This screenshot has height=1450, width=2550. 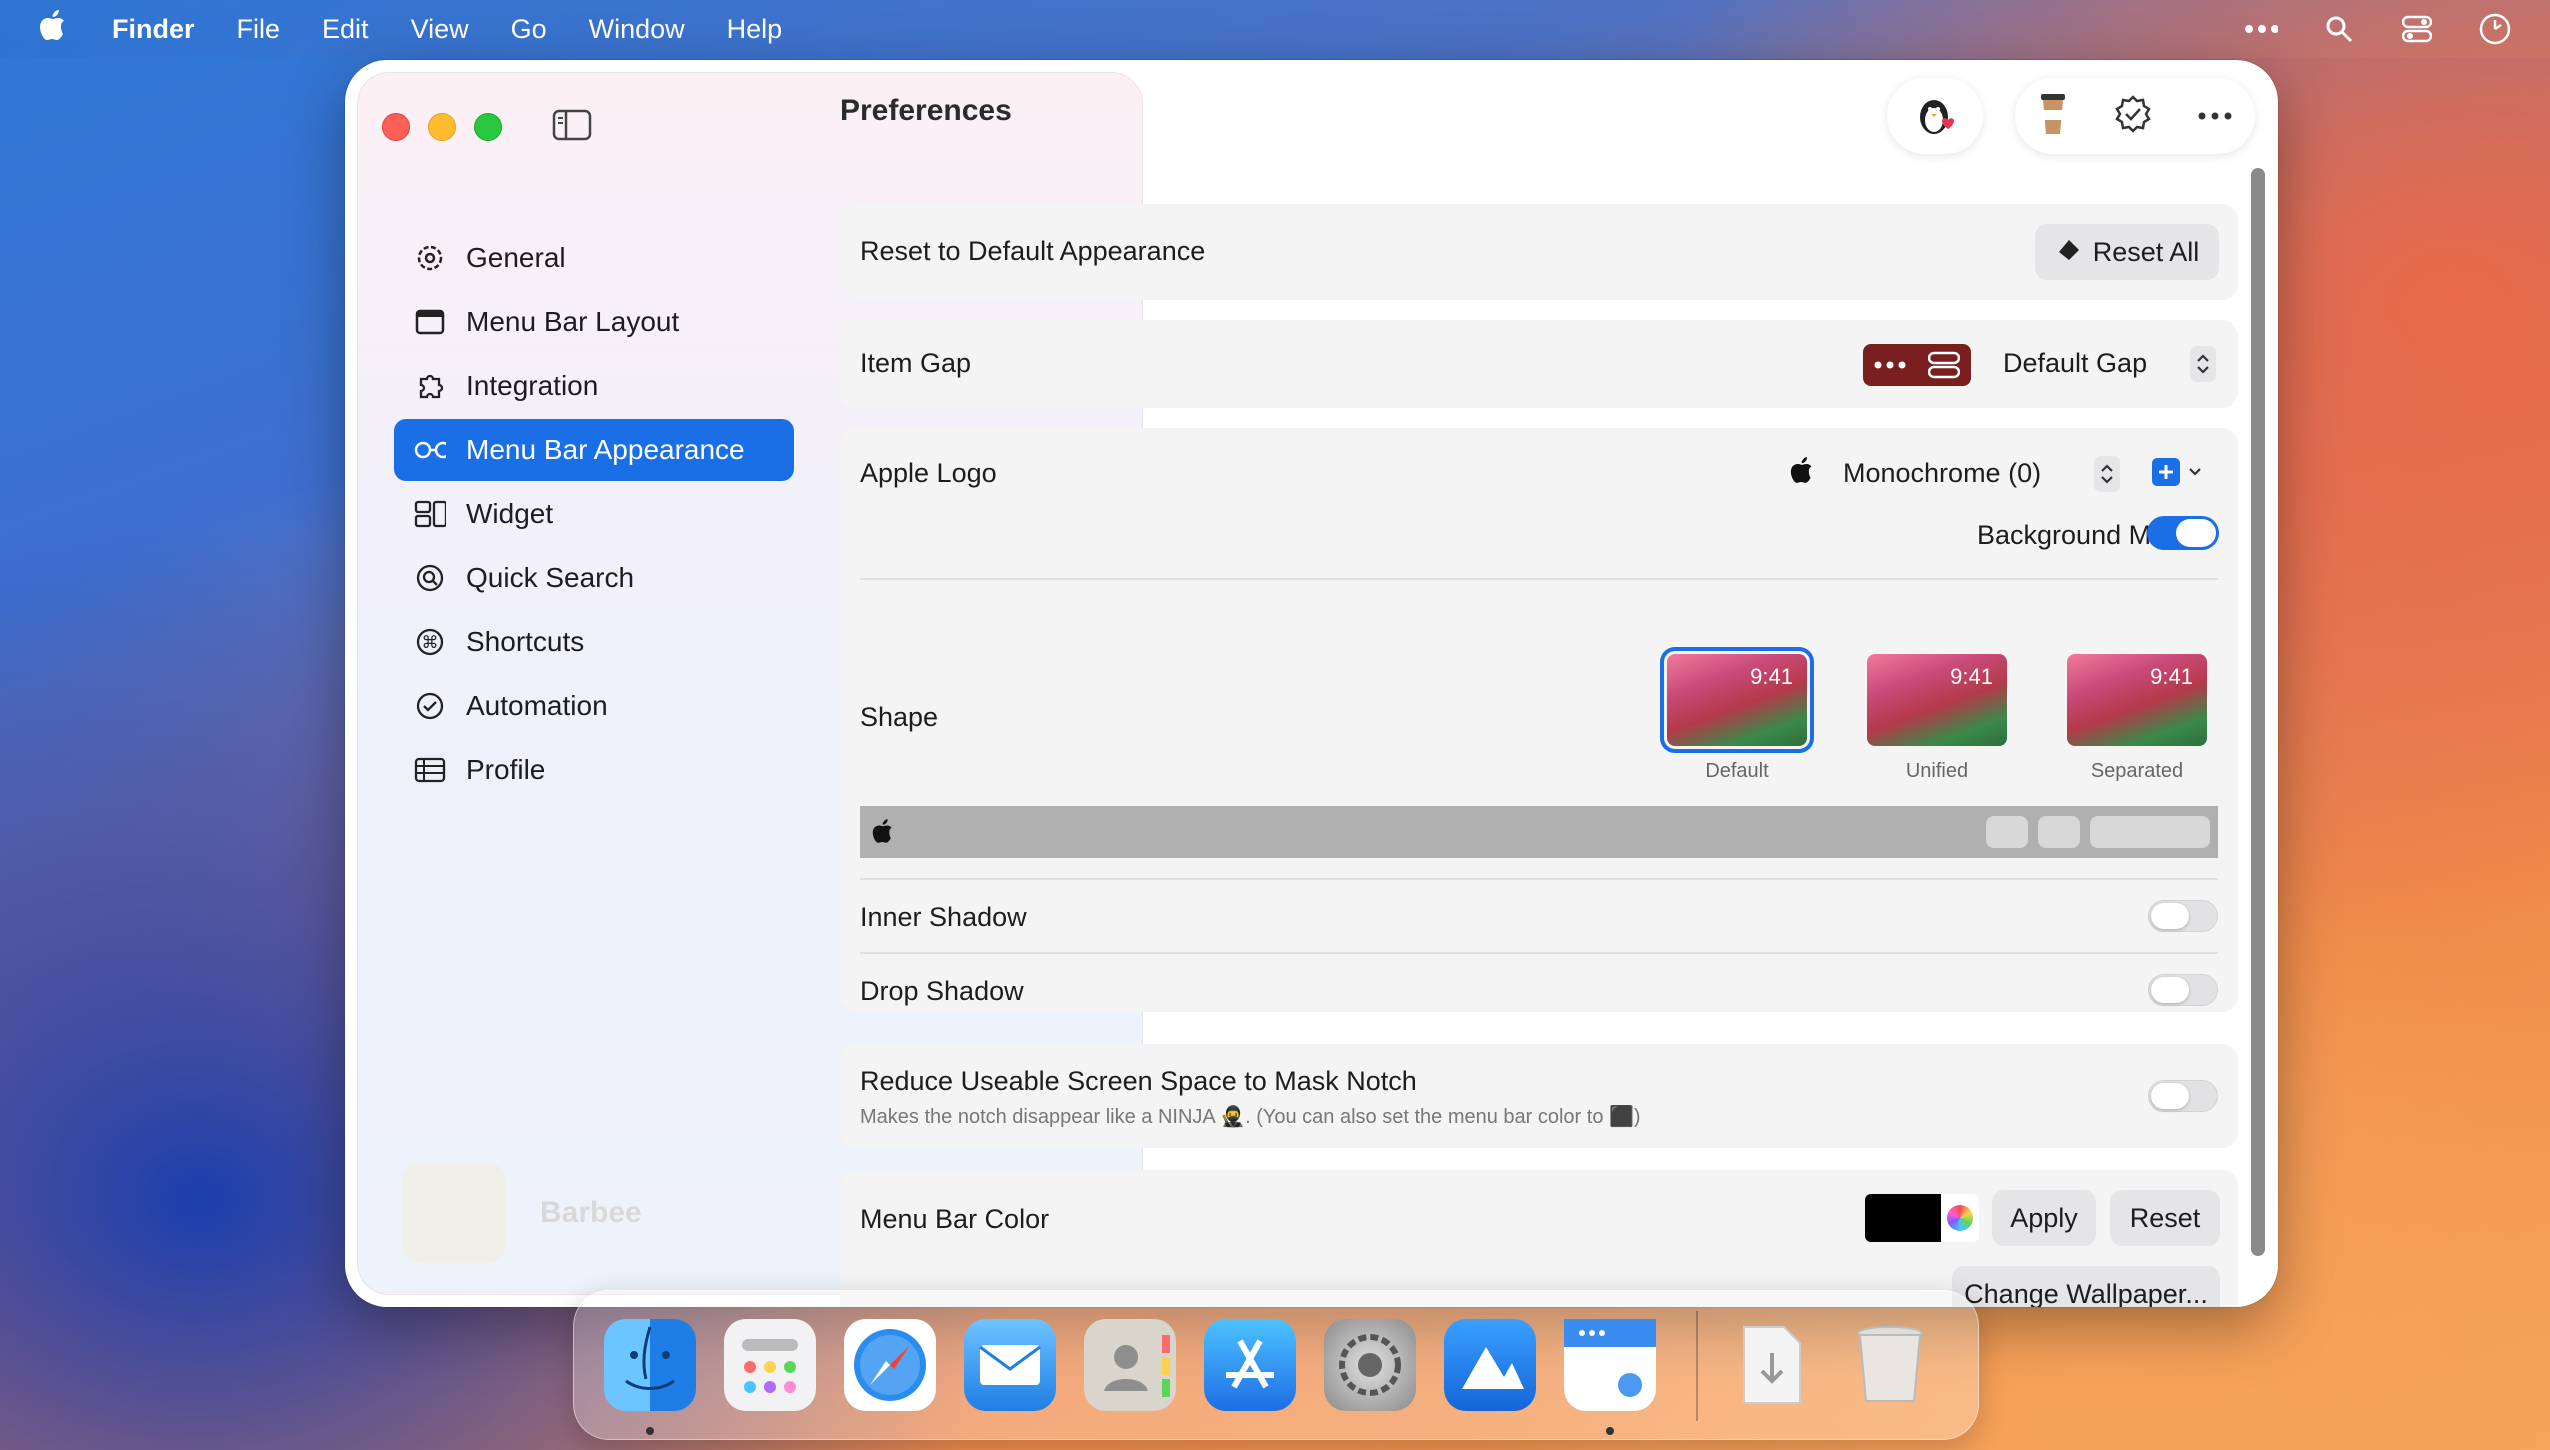 I want to click on sidebar-item-automation: Automation, so click(x=594, y=706).